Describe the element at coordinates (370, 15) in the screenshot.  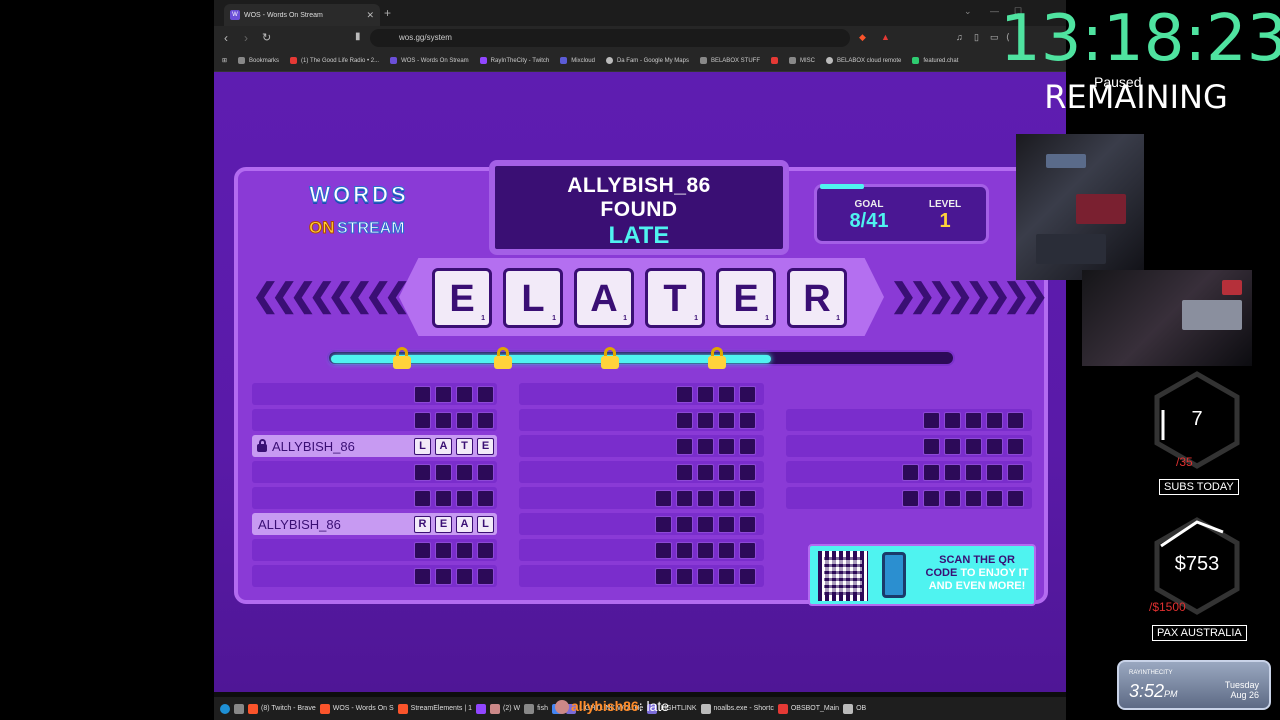
I see `close-tab-icon: ✕` at that location.